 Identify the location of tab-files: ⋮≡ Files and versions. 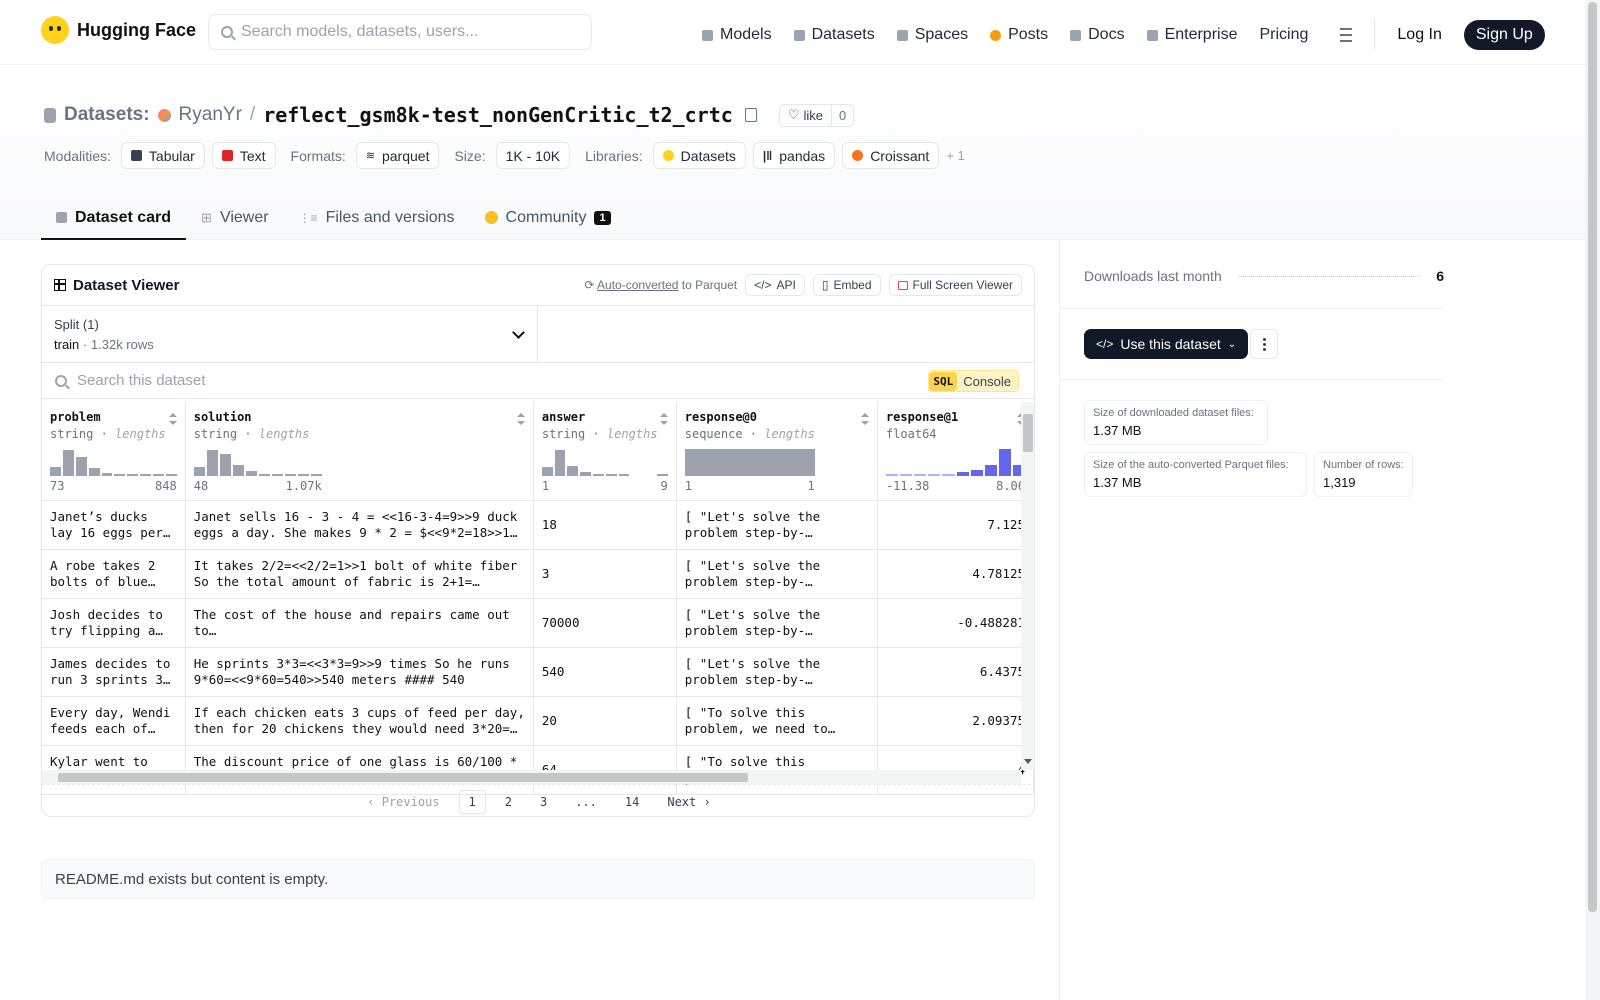
(377, 217).